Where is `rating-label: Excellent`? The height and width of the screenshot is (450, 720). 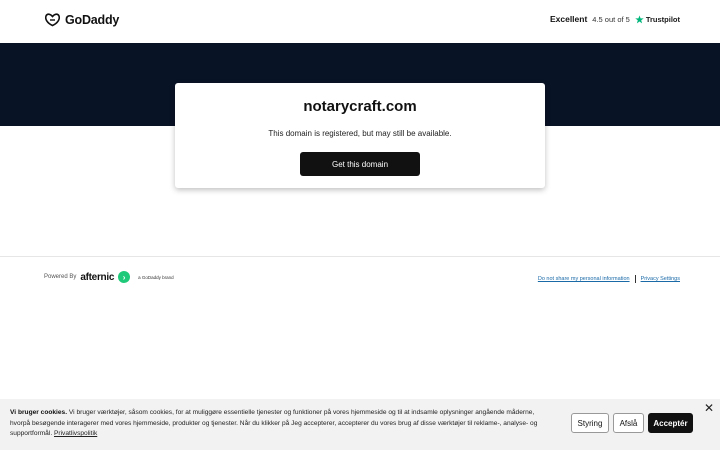 rating-label: Excellent is located at coordinates (568, 19).